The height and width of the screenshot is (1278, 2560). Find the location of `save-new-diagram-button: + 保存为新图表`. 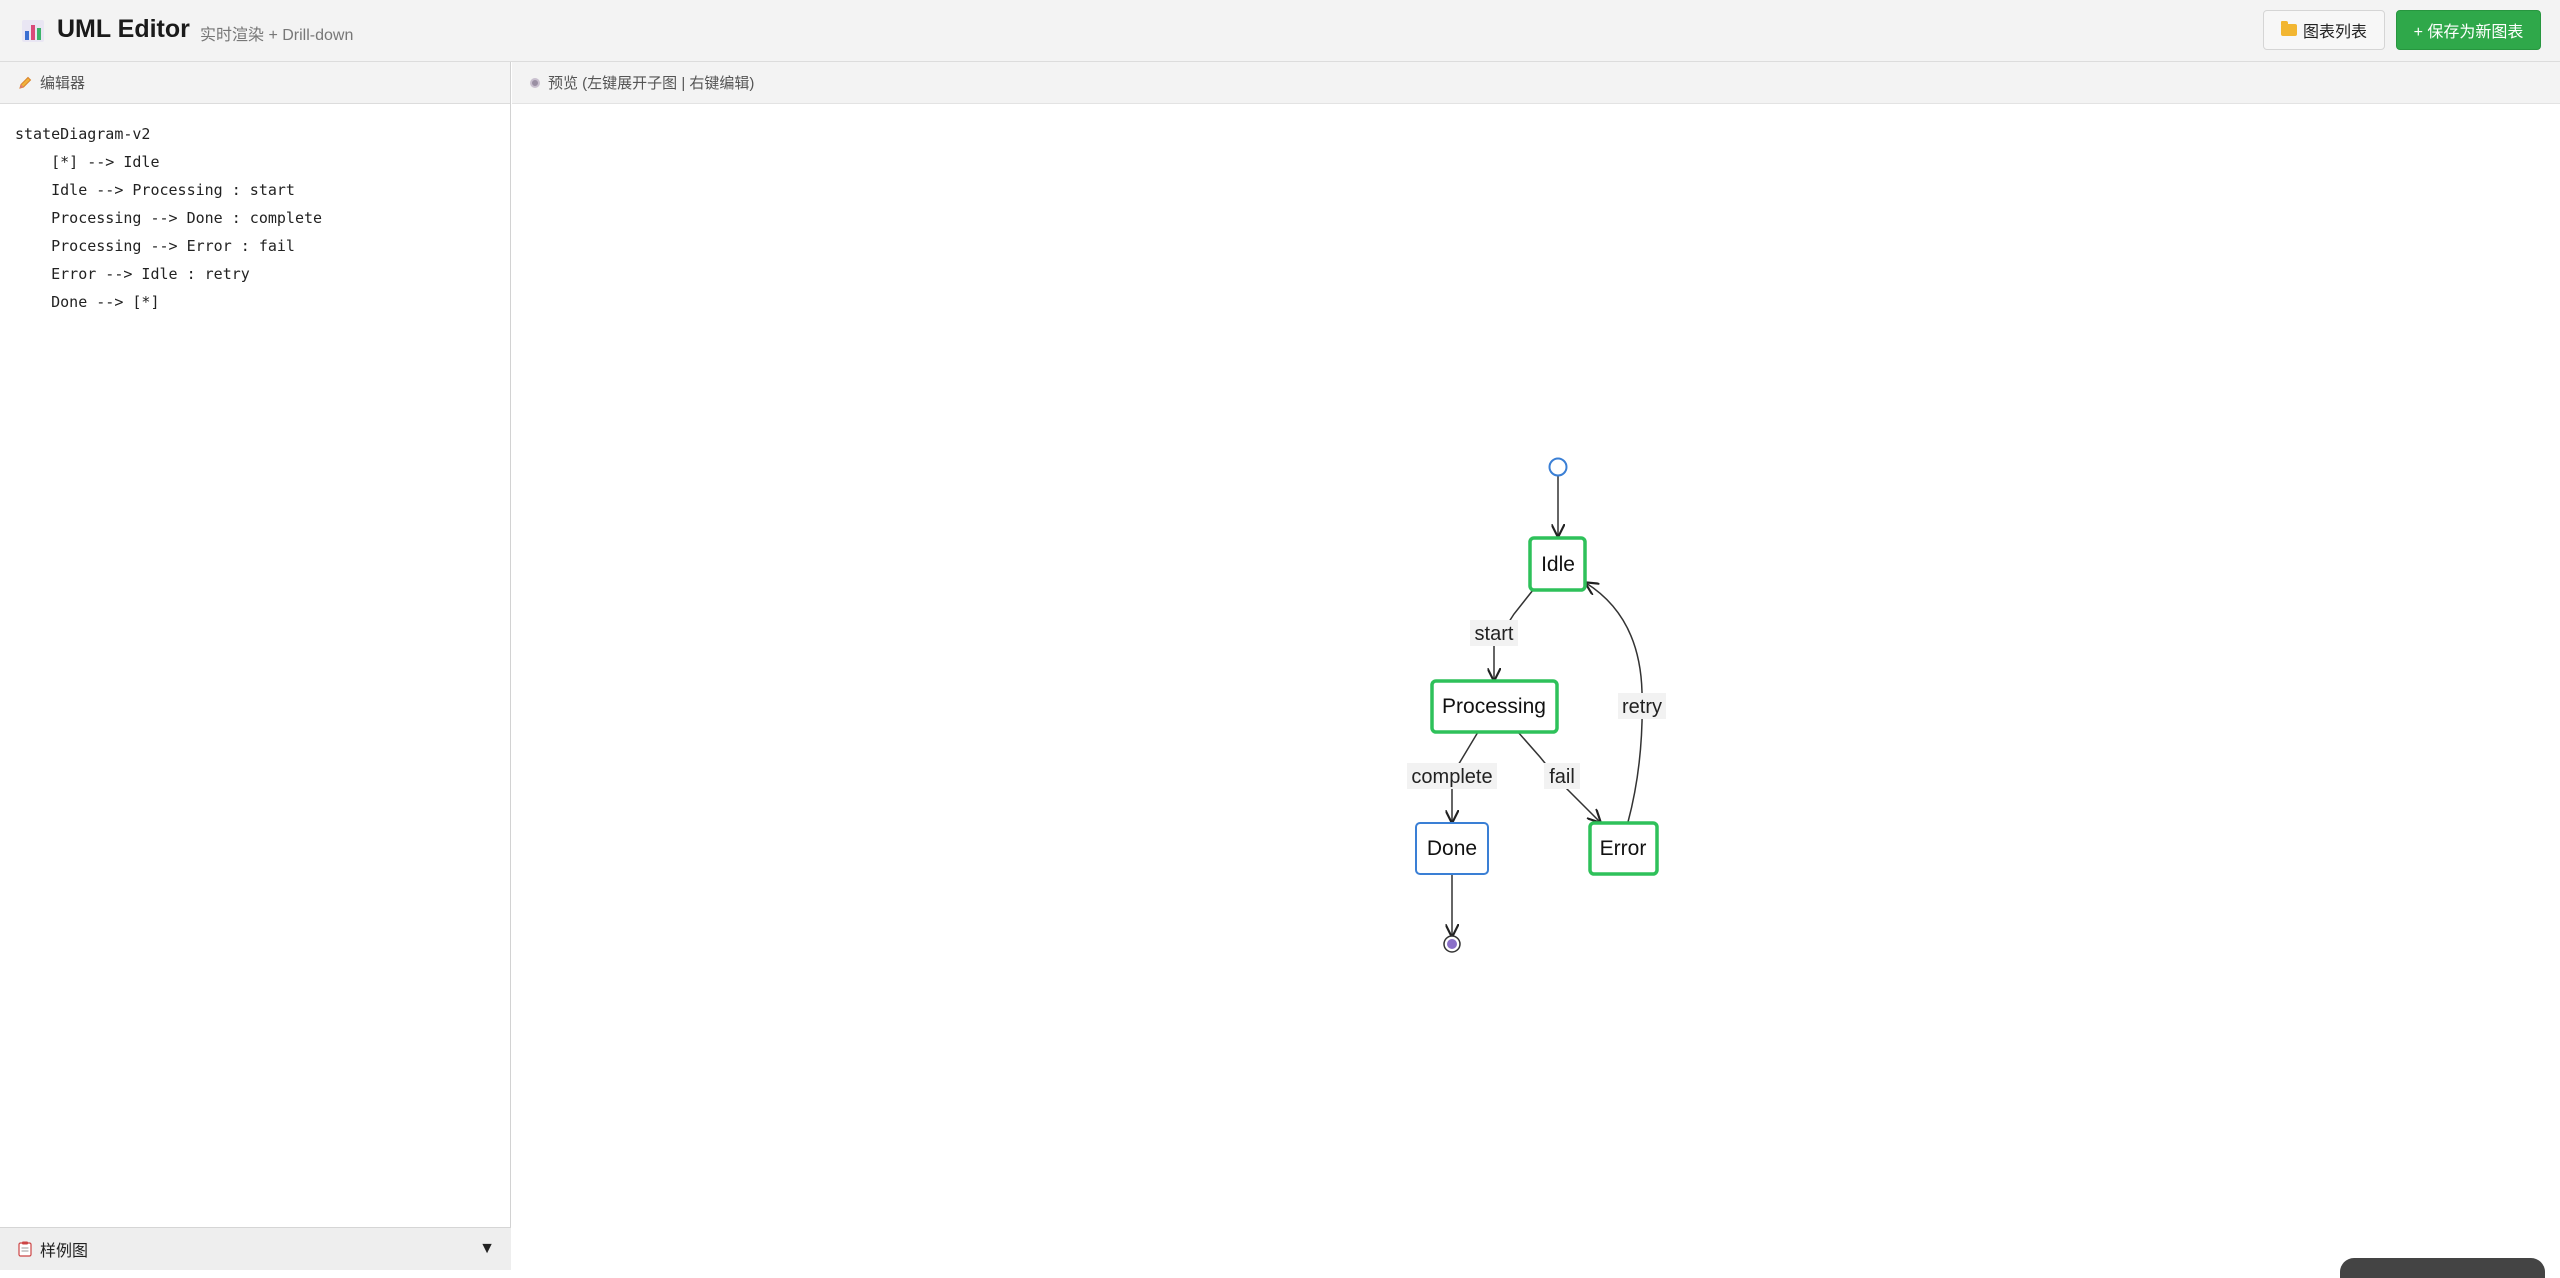

save-new-diagram-button: + 保存为新图表 is located at coordinates (2468, 30).